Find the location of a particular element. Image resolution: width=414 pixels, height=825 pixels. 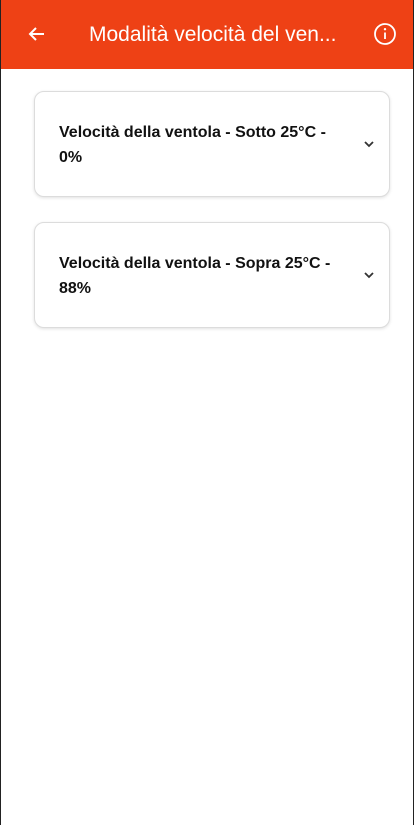

info-button is located at coordinates (385, 34).